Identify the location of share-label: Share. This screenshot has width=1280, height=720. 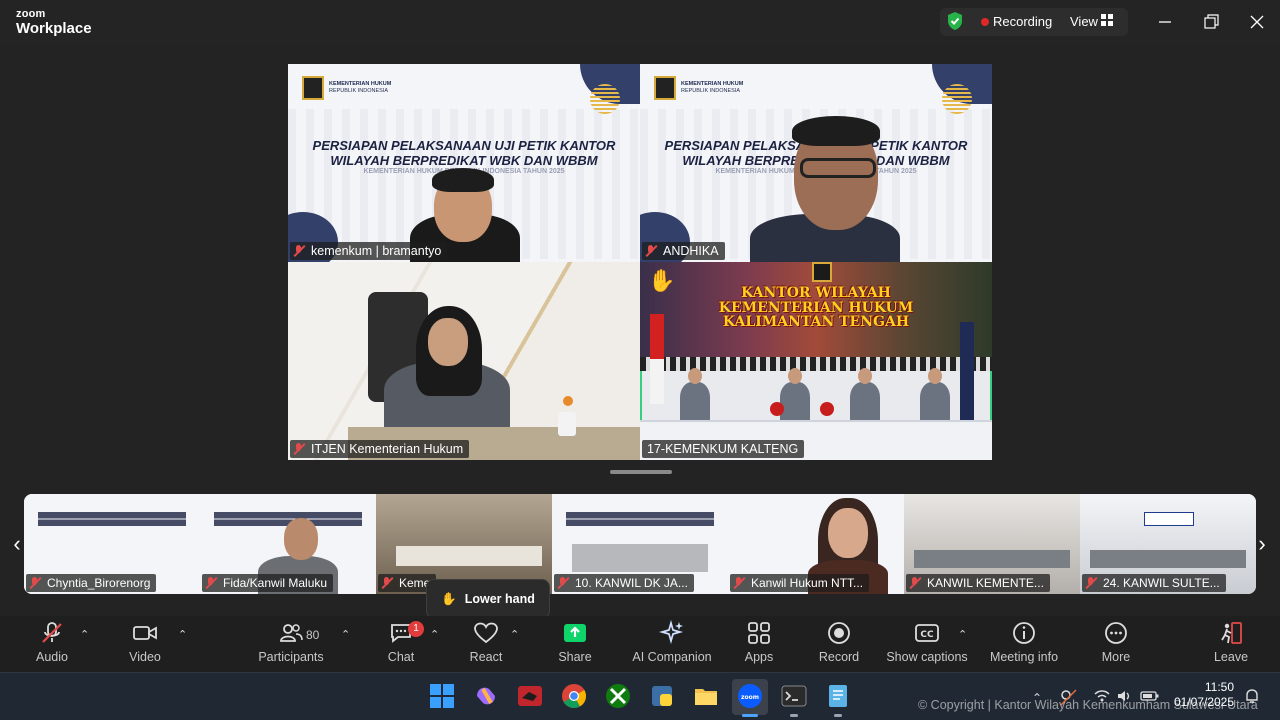
(575, 657).